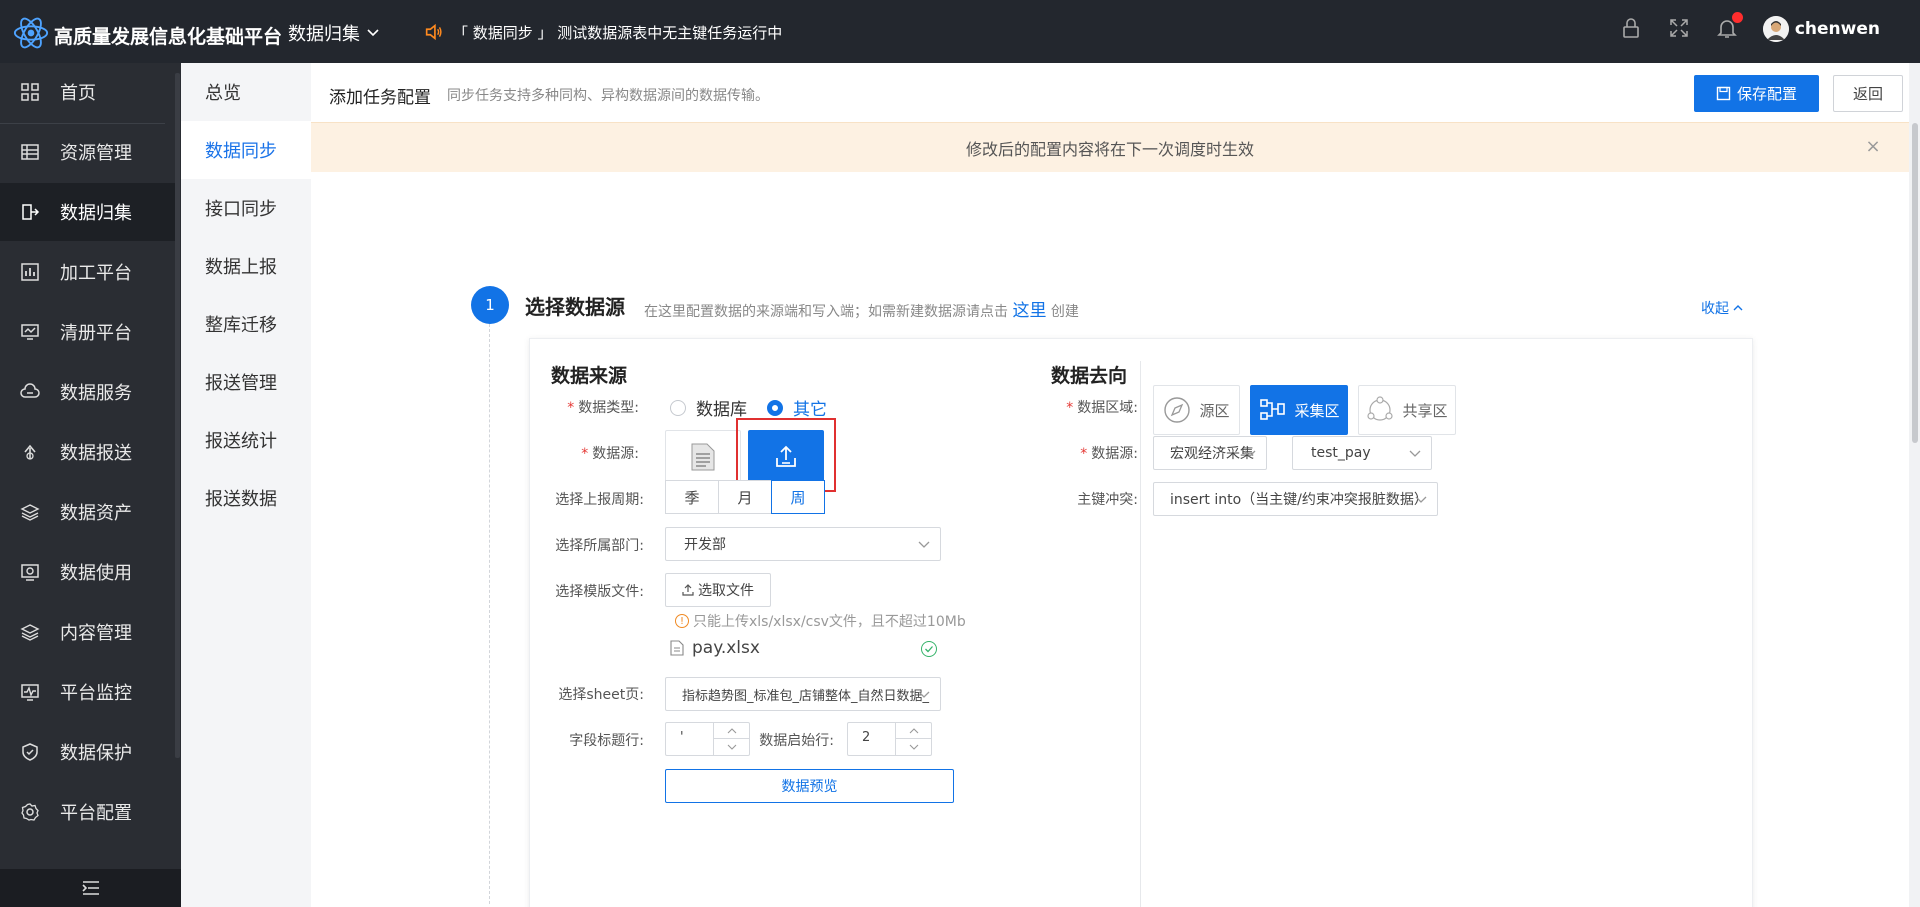 The image size is (1920, 907). I want to click on conflict-value: insert into（当主键/约束冲突报脏数据）, so click(1299, 500).